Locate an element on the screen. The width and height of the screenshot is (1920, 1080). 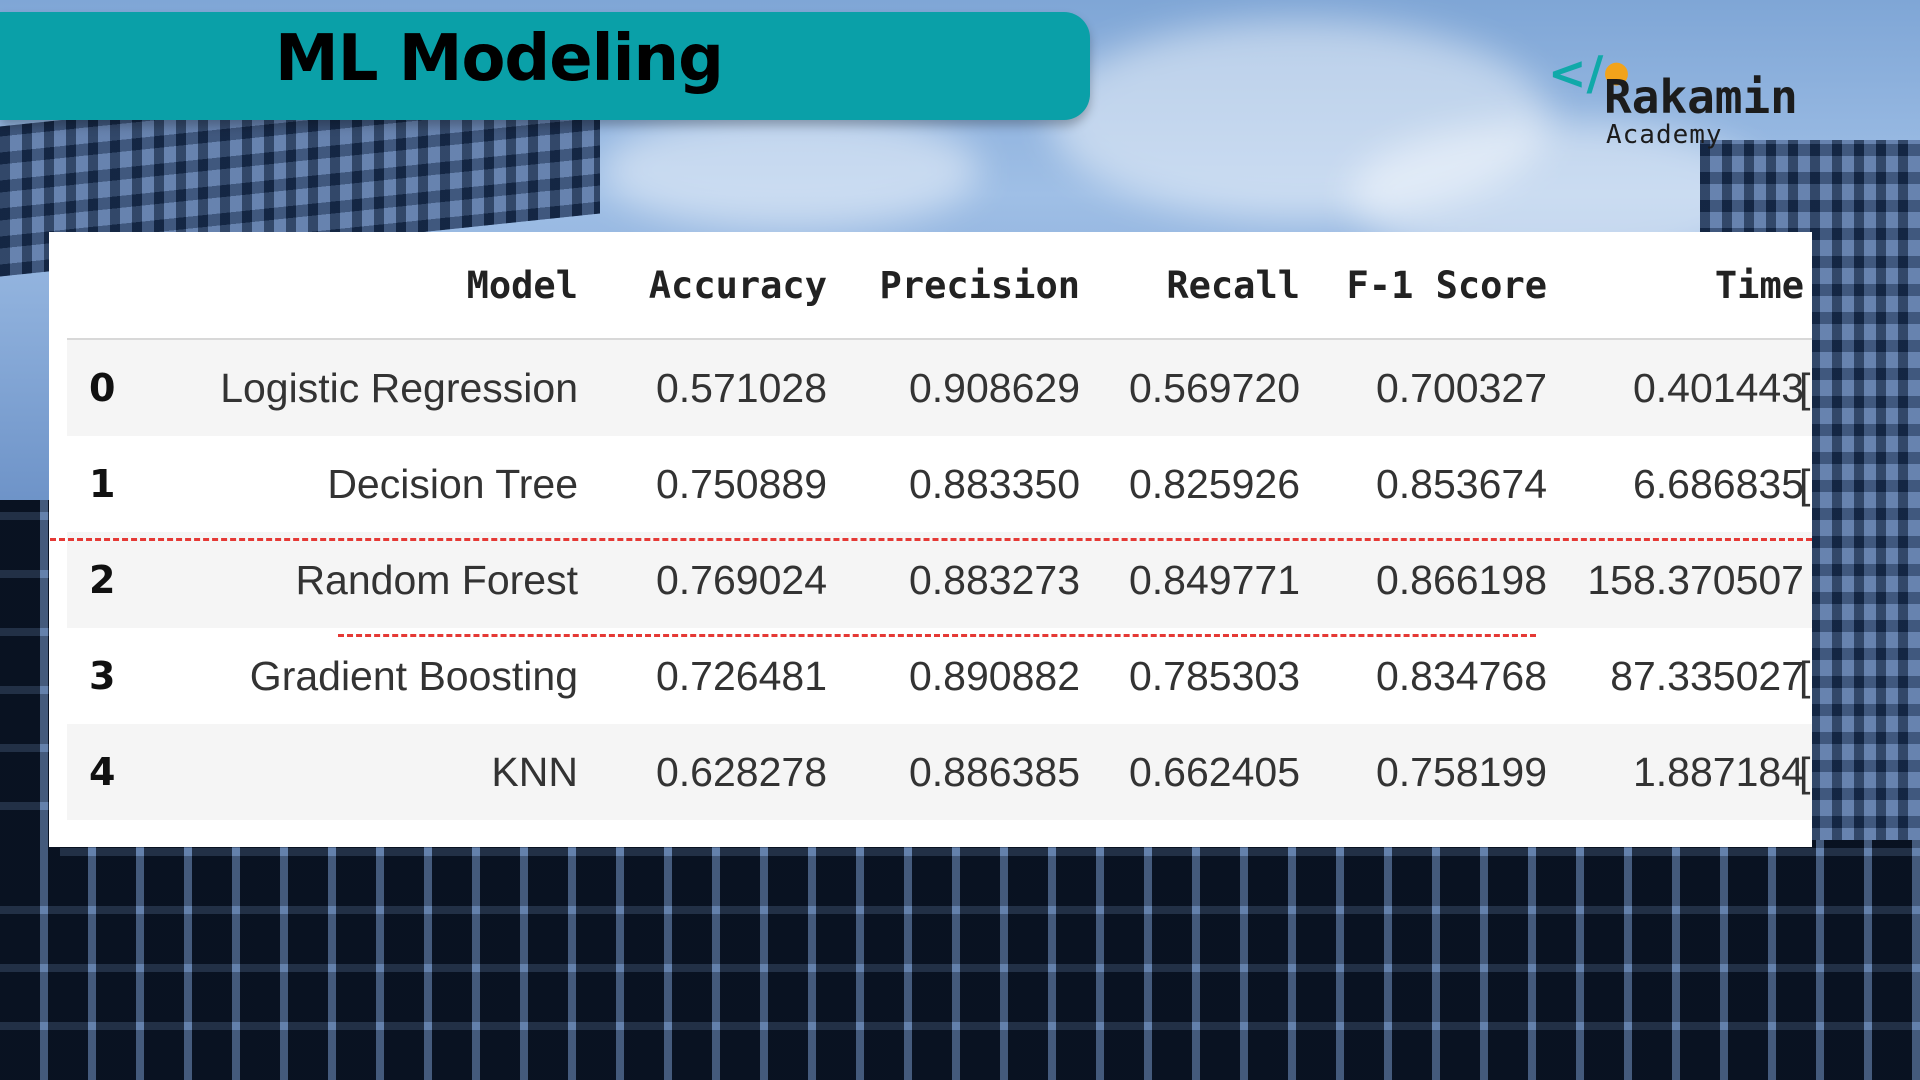
time-cell: 6.686835 is located at coordinates (1718, 483).